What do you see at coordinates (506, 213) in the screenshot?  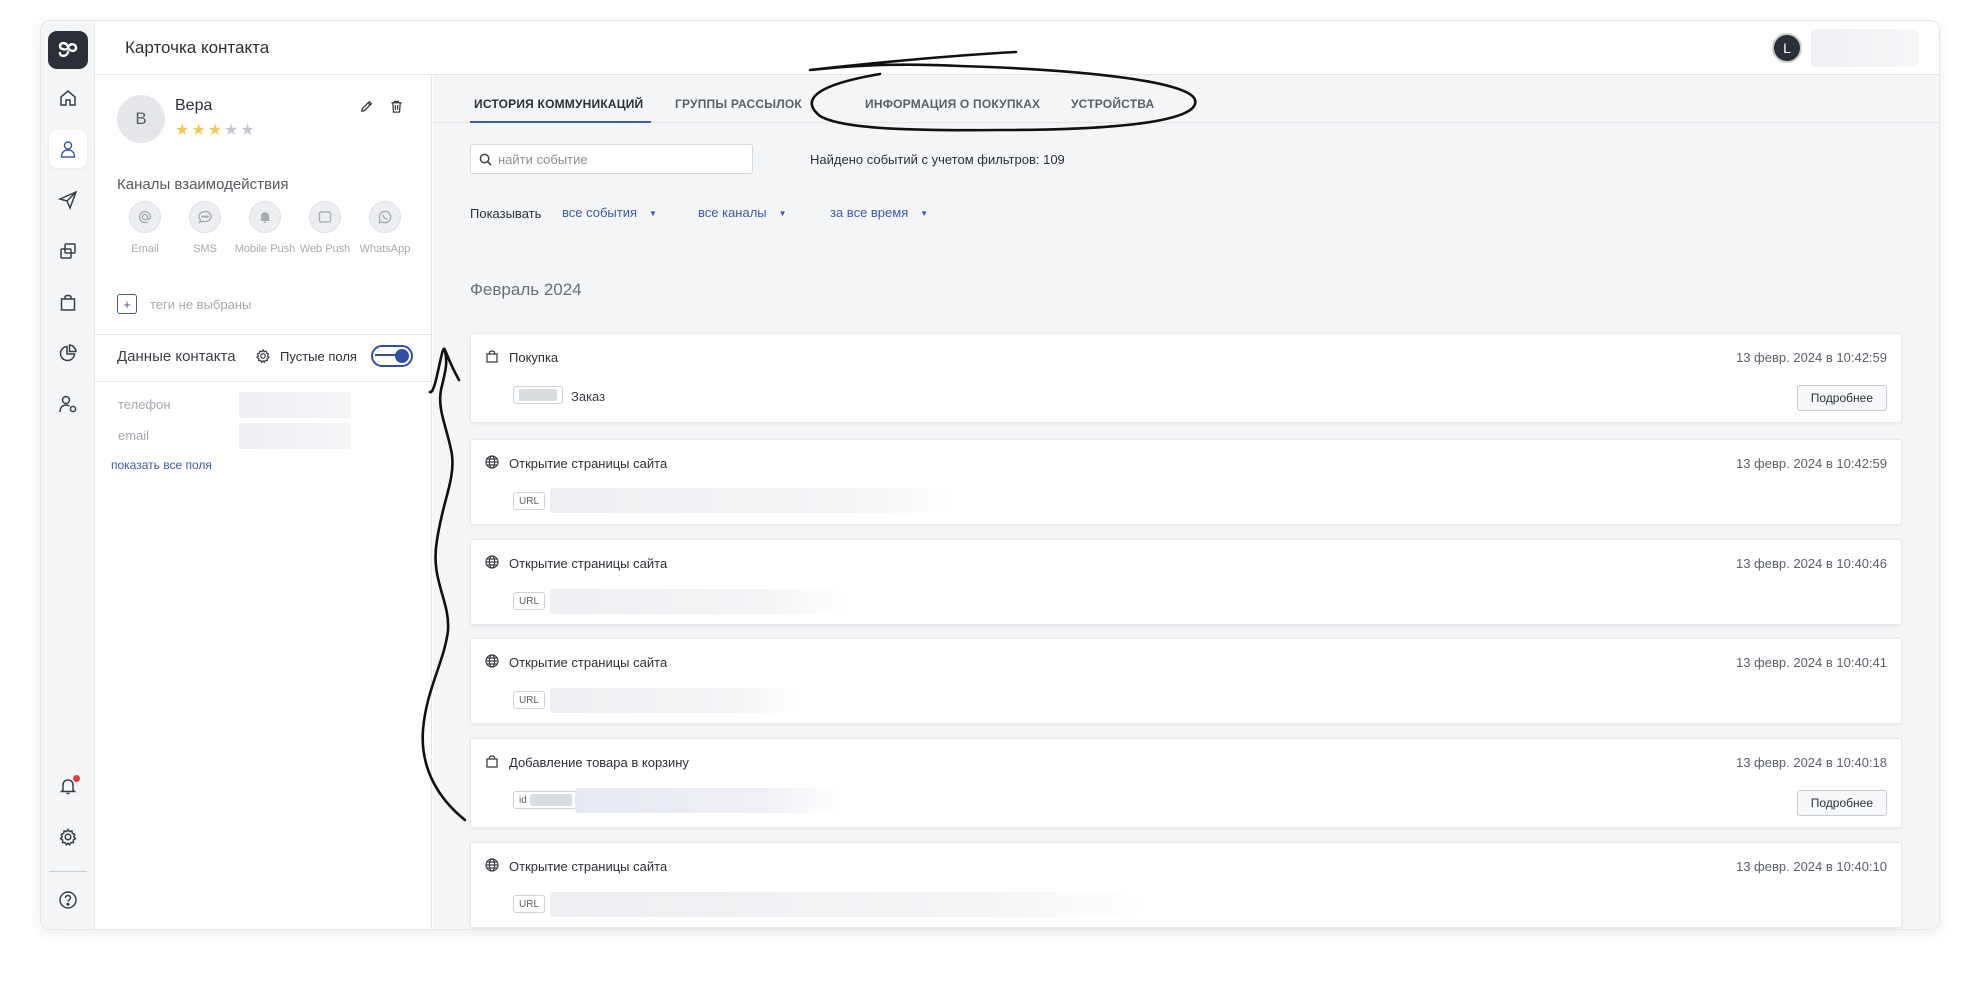 I see `filters-label: Показывать` at bounding box center [506, 213].